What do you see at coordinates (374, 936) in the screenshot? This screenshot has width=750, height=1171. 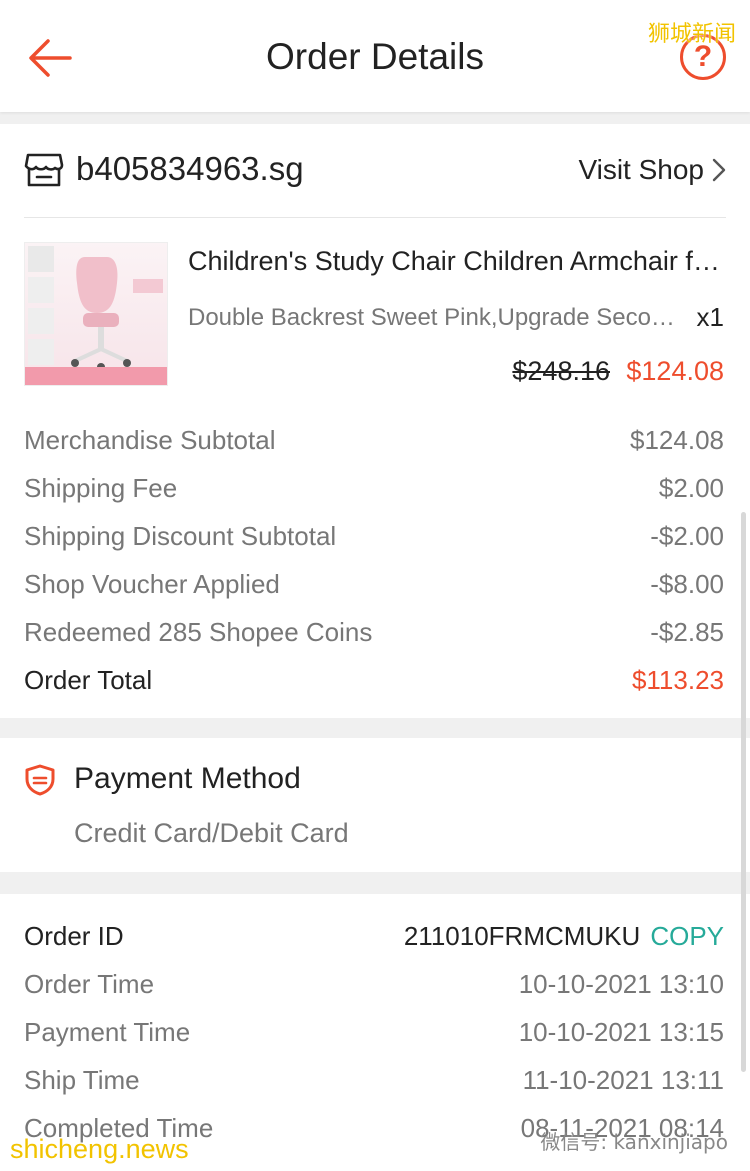 I see `order-id-row: Order ID 211010FRMCMUKU COPY` at bounding box center [374, 936].